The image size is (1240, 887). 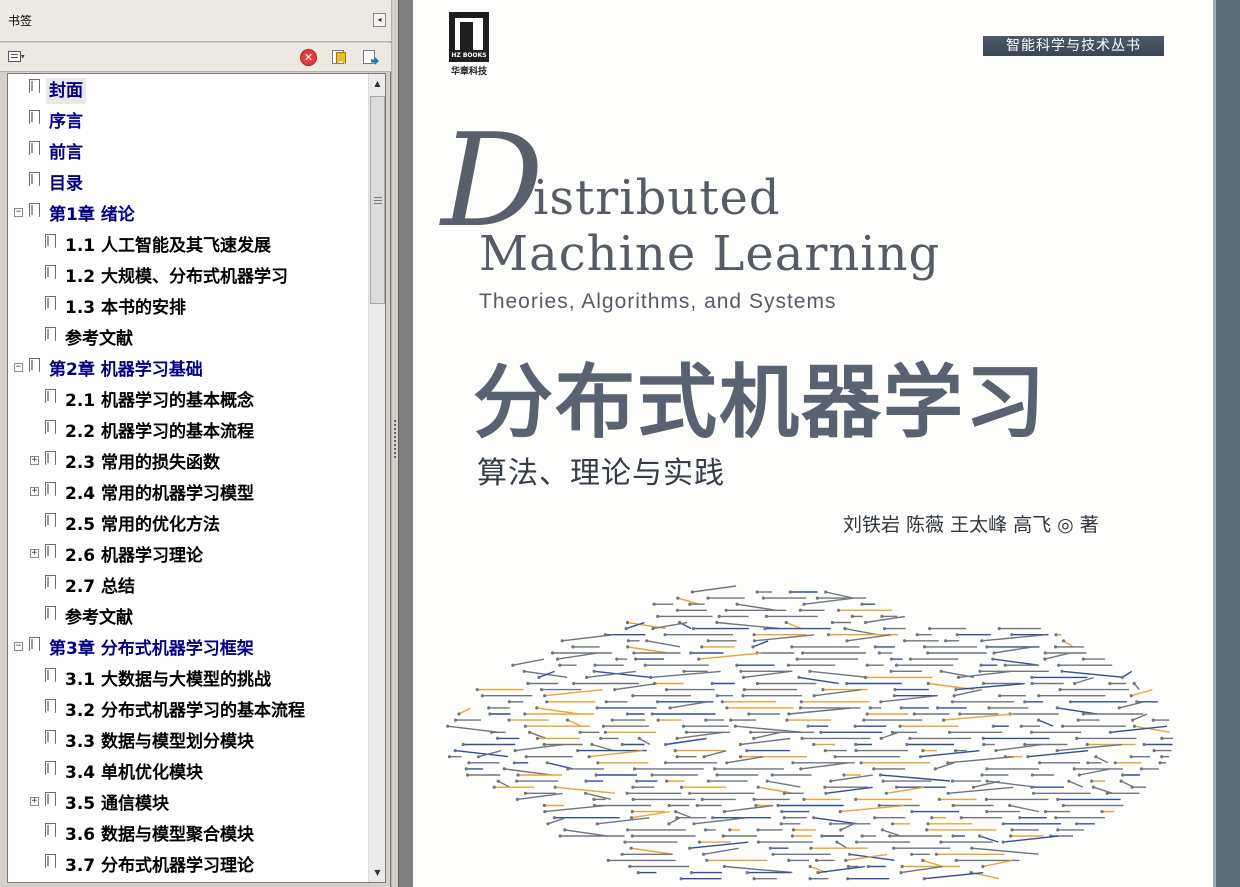 I want to click on bookmark-item: 3.3 数据与模型划分模块, so click(x=188, y=742).